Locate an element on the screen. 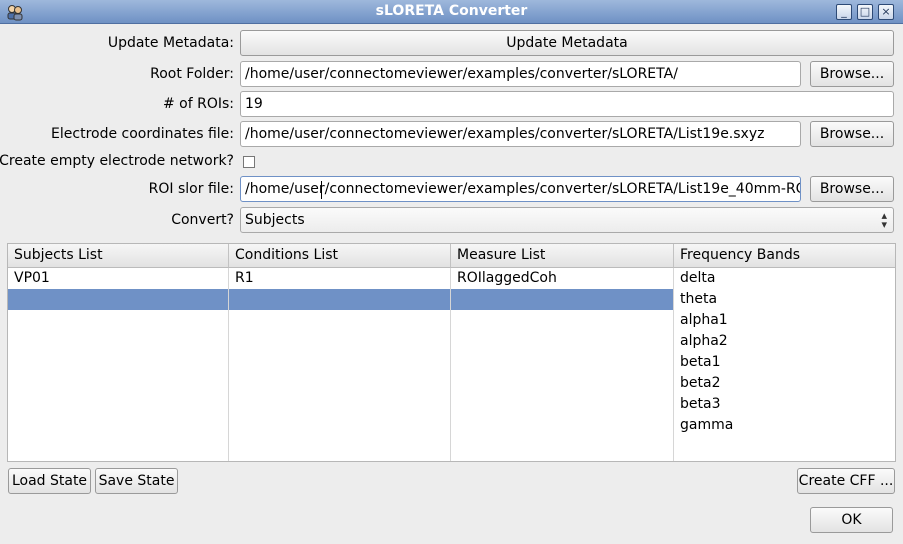 Image resolution: width=903 pixels, height=544 pixels. list-item: beta3 is located at coordinates (784, 404).